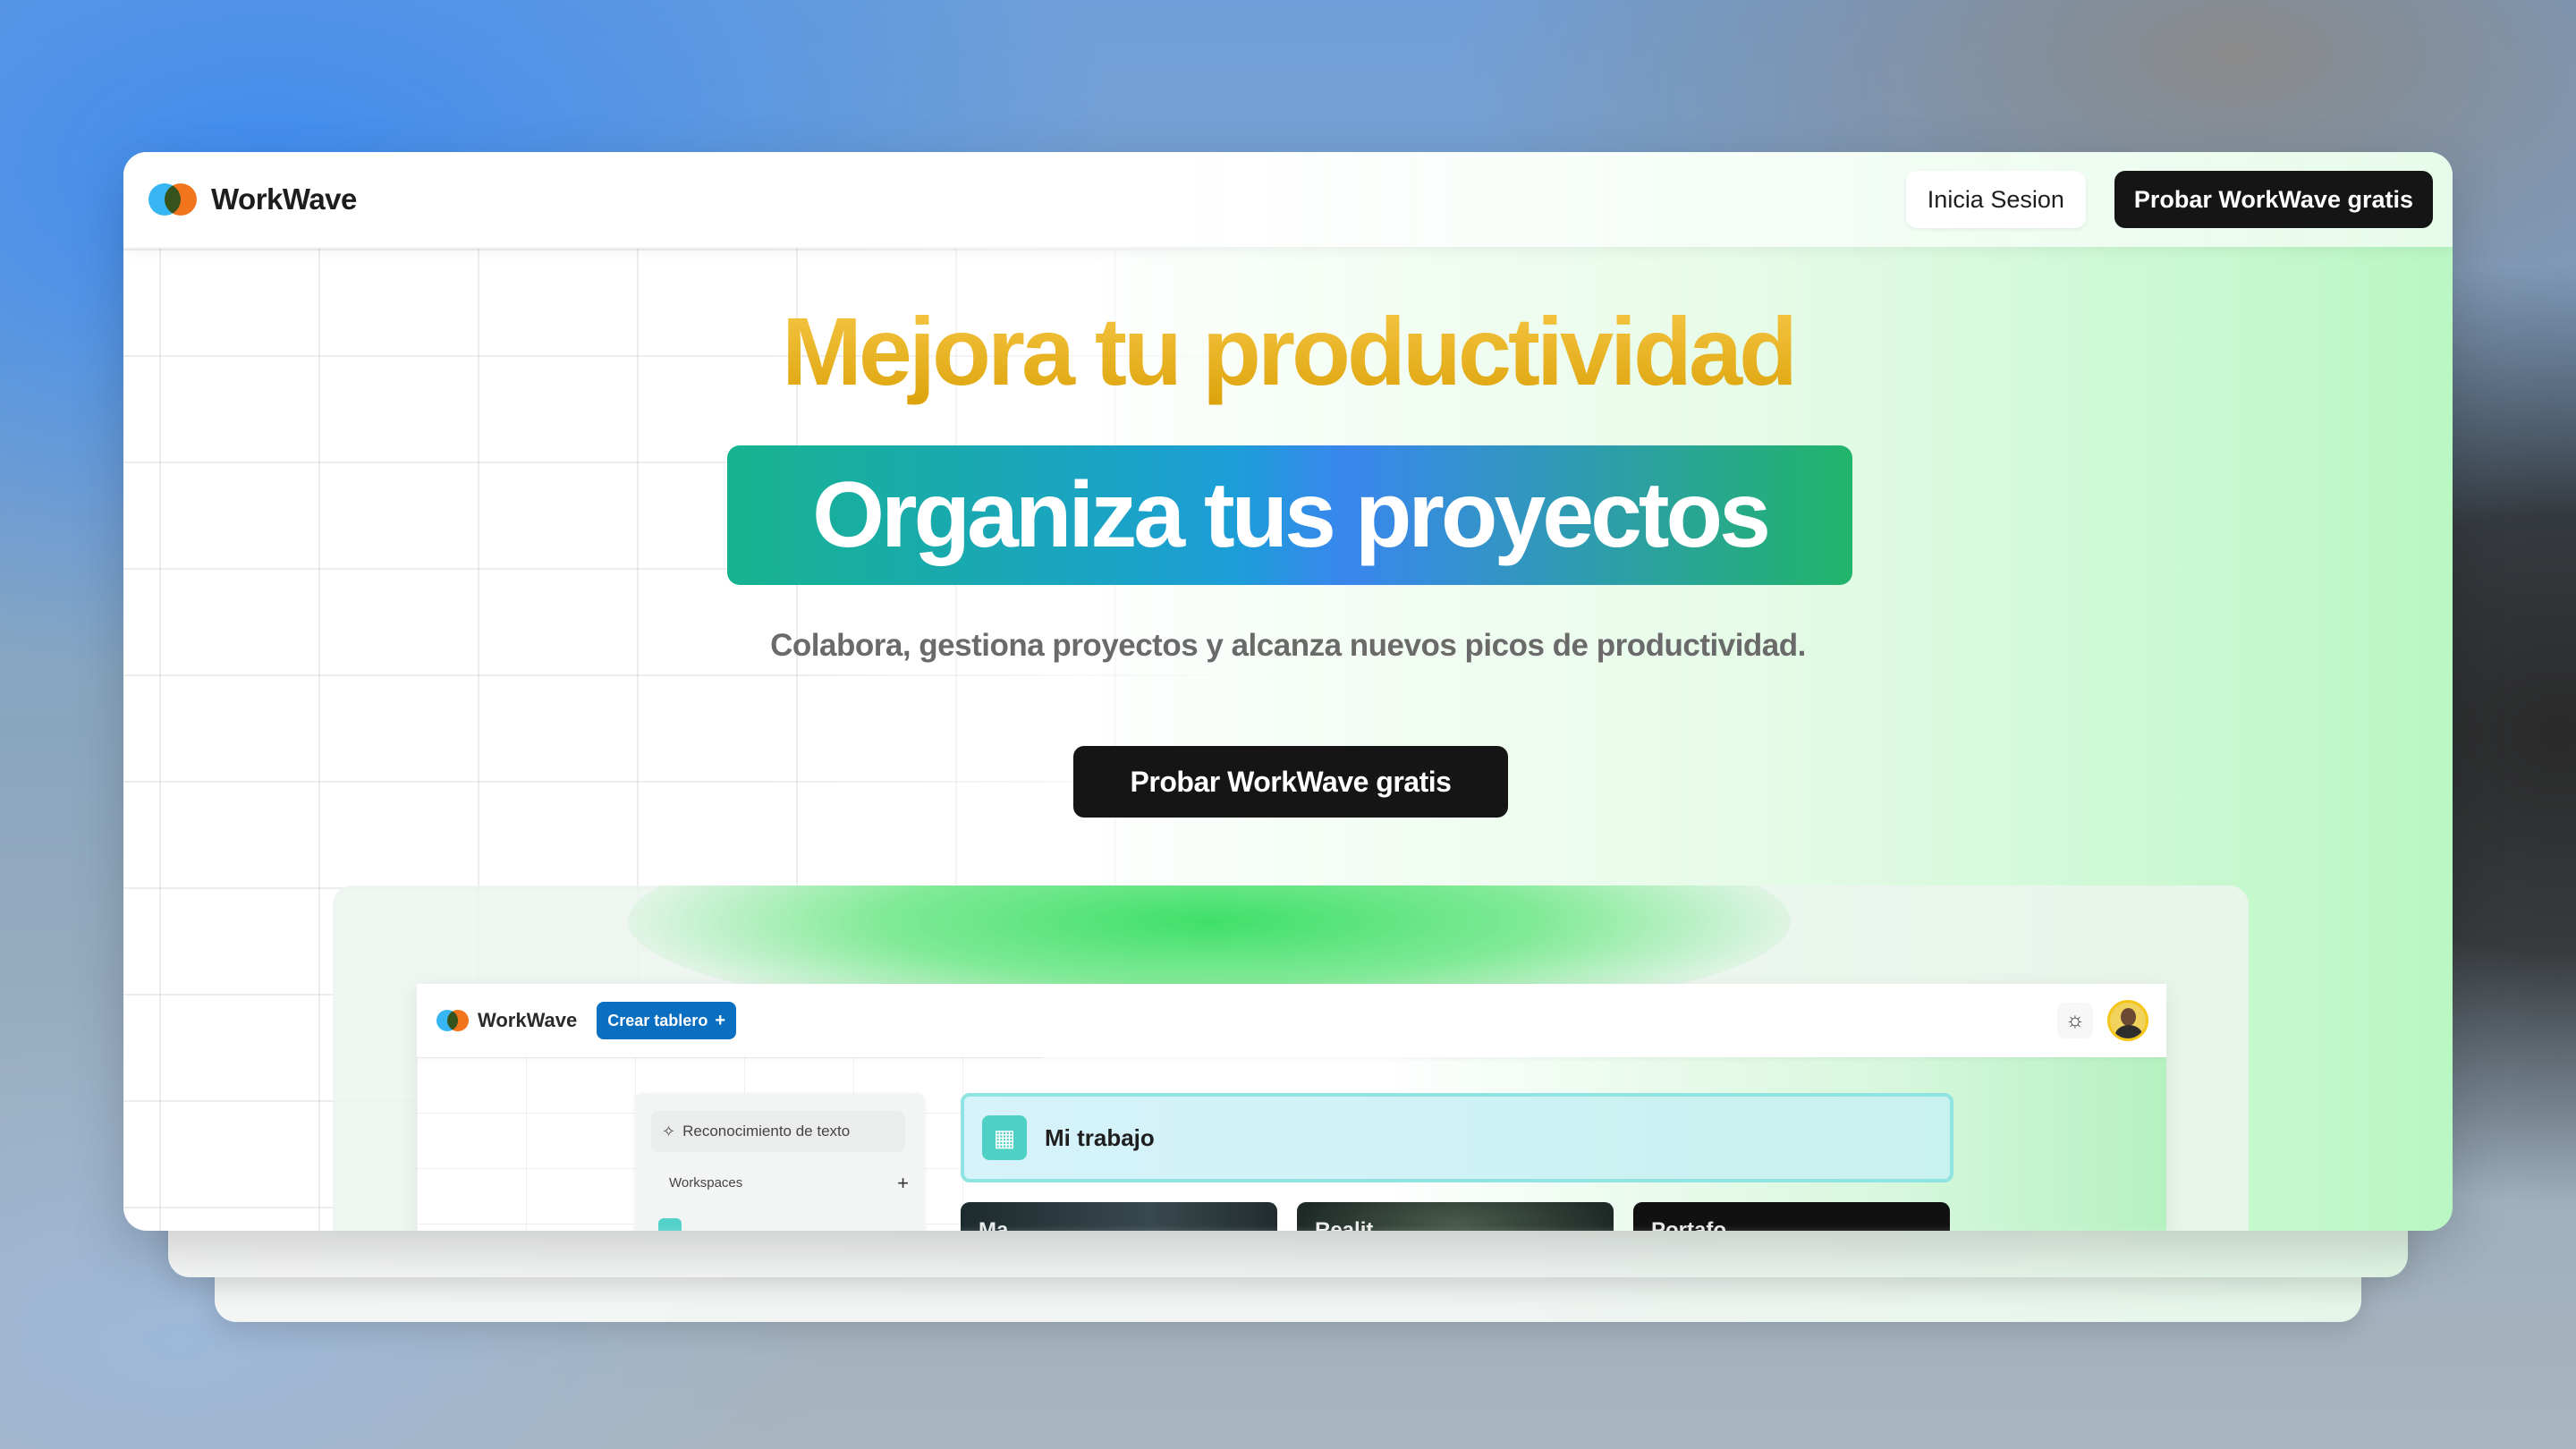 The image size is (2576, 1449). I want to click on try-free-nav-button: Probar WorkWave gratis, so click(2273, 199).